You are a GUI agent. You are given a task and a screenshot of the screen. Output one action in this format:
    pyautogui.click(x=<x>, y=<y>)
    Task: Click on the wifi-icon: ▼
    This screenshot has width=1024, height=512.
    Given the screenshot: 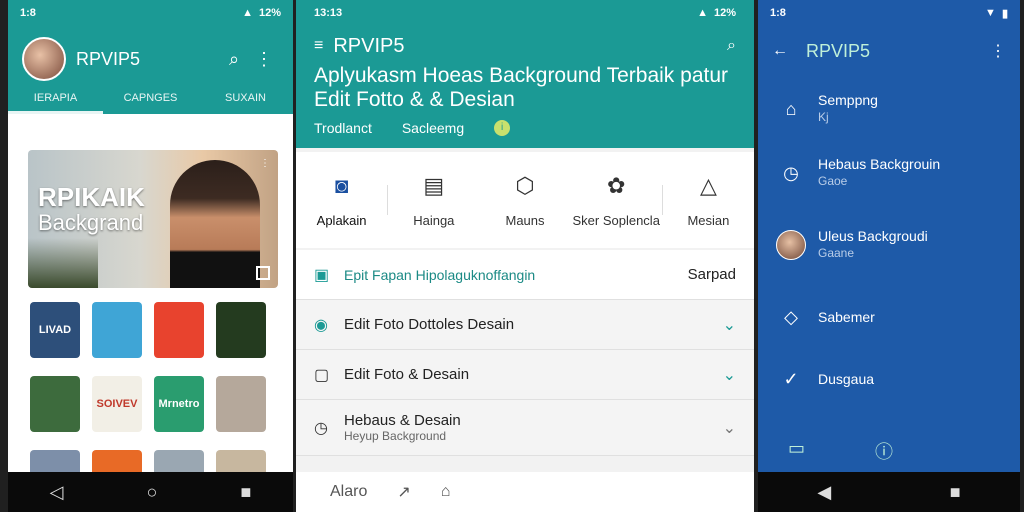 What is the action you would take?
    pyautogui.click(x=990, y=13)
    